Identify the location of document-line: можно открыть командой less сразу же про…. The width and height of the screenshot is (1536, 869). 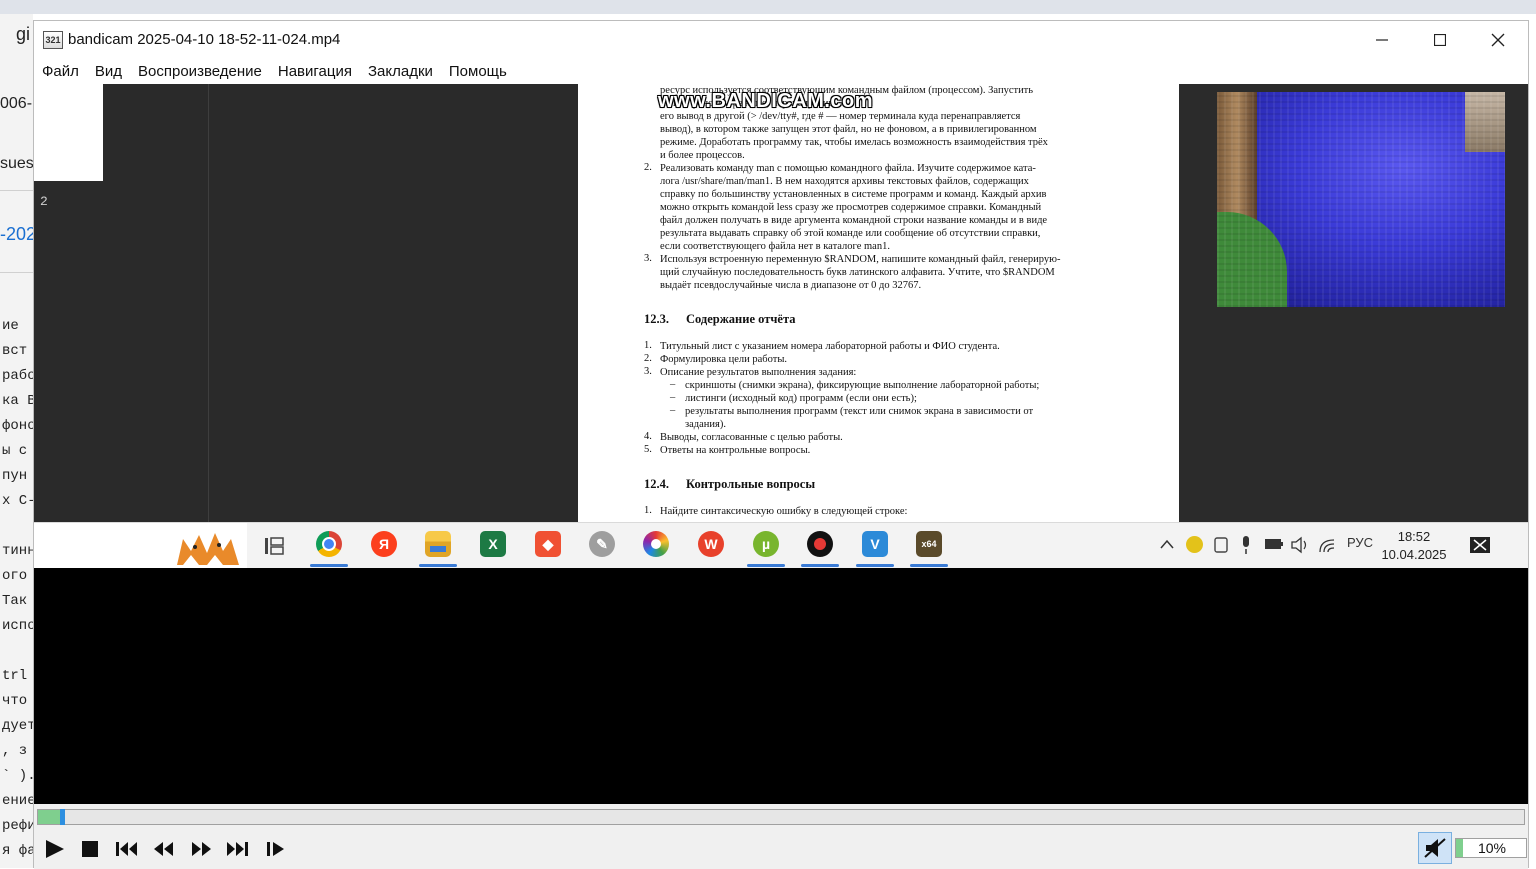
(851, 207).